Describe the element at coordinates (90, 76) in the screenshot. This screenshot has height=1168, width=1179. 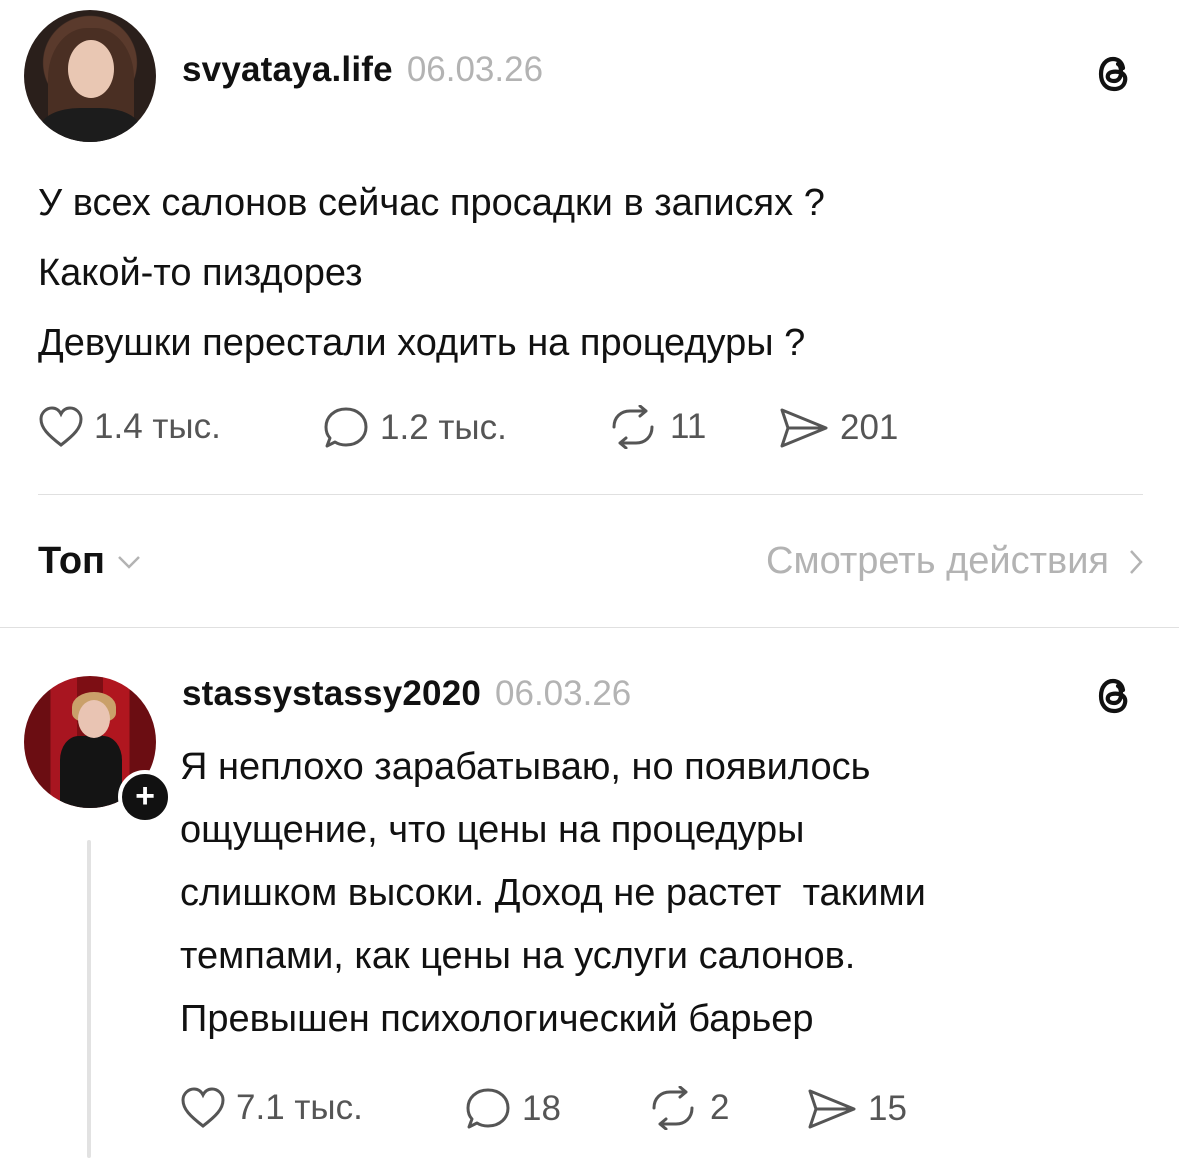
I see `post-author-avatar` at that location.